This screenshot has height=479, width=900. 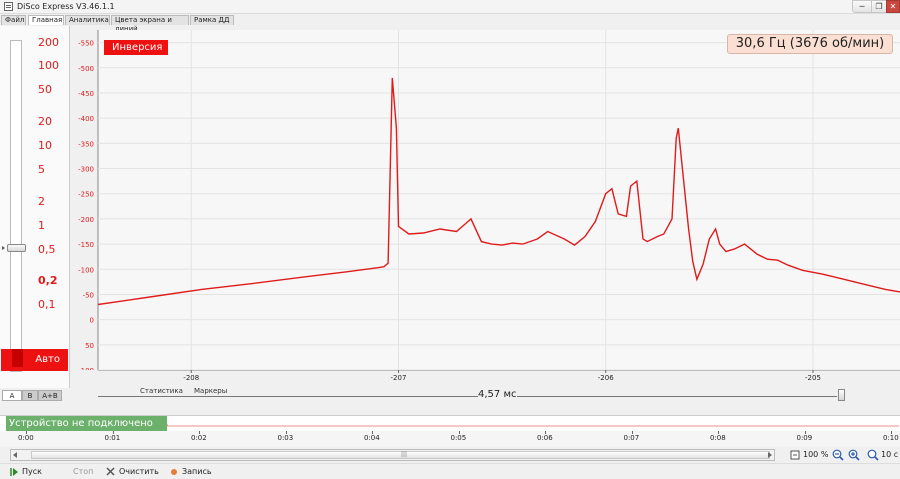 What do you see at coordinates (450, 7) in the screenshot?
I see `title-bar: DiSco Express V3.46.1.1 ─ ❐ ✕` at bounding box center [450, 7].